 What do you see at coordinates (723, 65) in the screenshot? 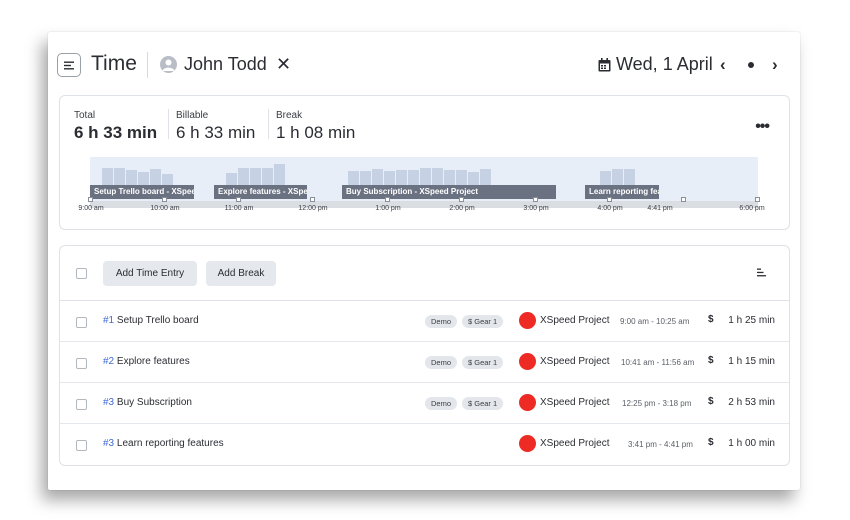
I see `chevron-left-icon: ‹` at bounding box center [723, 65].